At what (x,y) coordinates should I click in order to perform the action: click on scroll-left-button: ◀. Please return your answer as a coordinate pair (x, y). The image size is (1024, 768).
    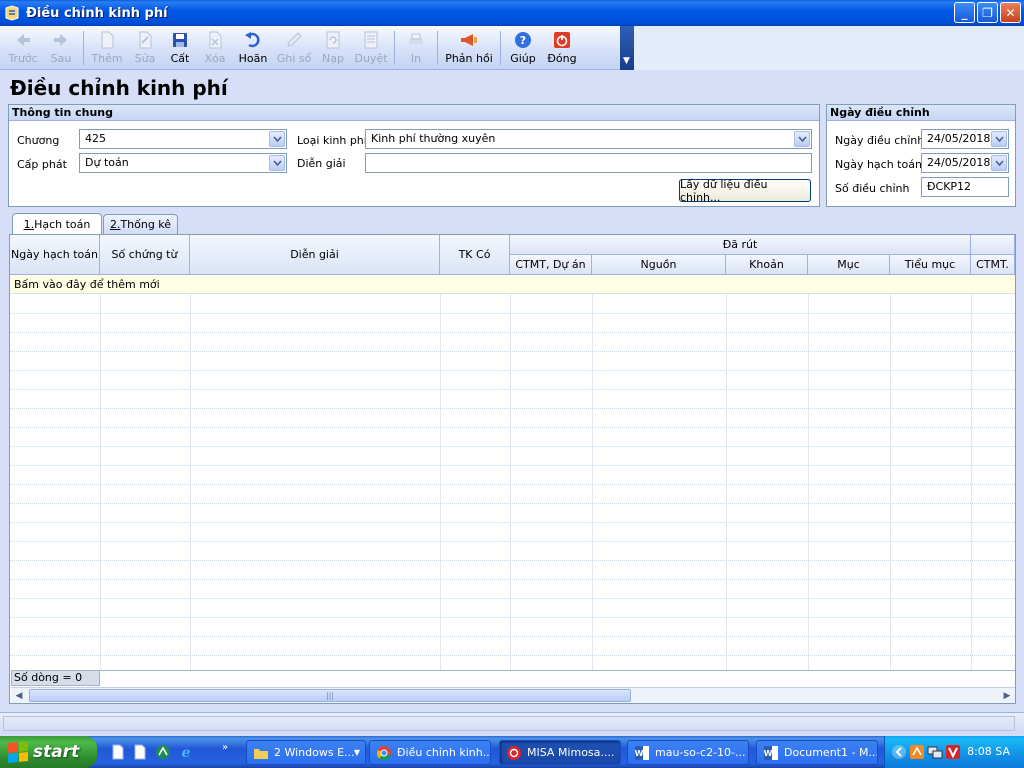
    Looking at the image, I should click on (19, 695).